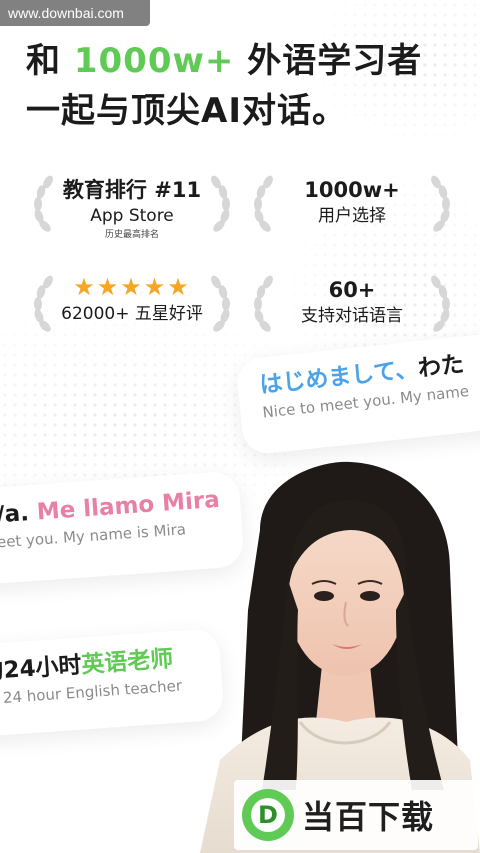 The image size is (480, 853). I want to click on brand-logo-letter: D, so click(268, 815).